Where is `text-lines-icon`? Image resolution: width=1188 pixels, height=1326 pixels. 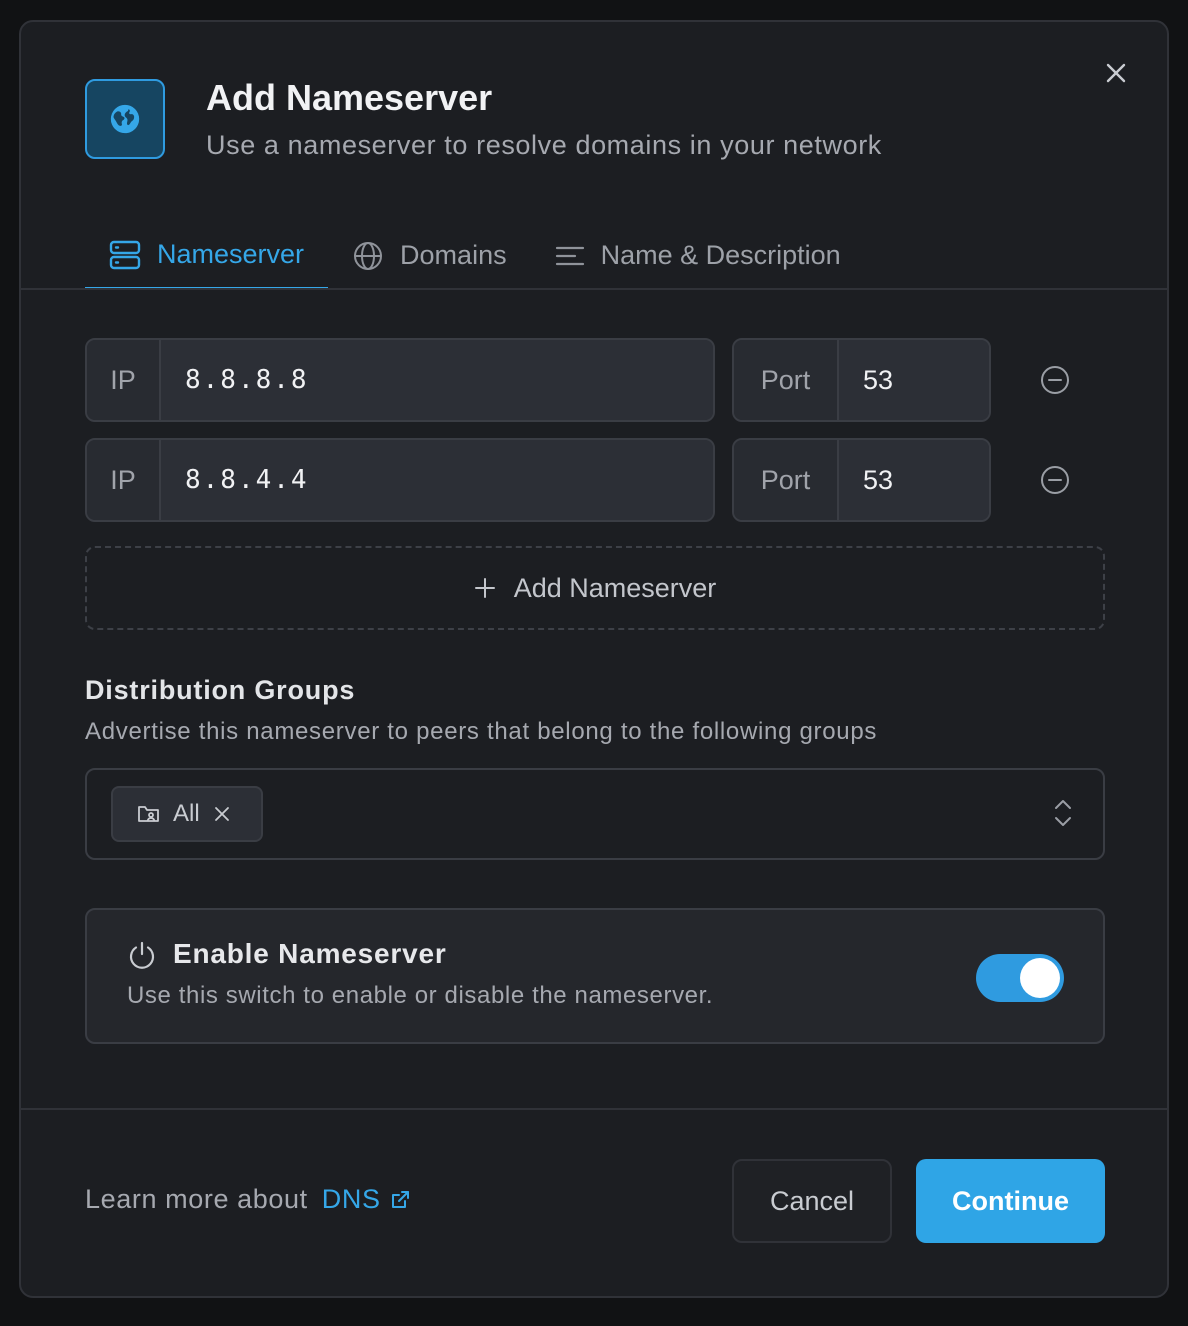 text-lines-icon is located at coordinates (569, 255).